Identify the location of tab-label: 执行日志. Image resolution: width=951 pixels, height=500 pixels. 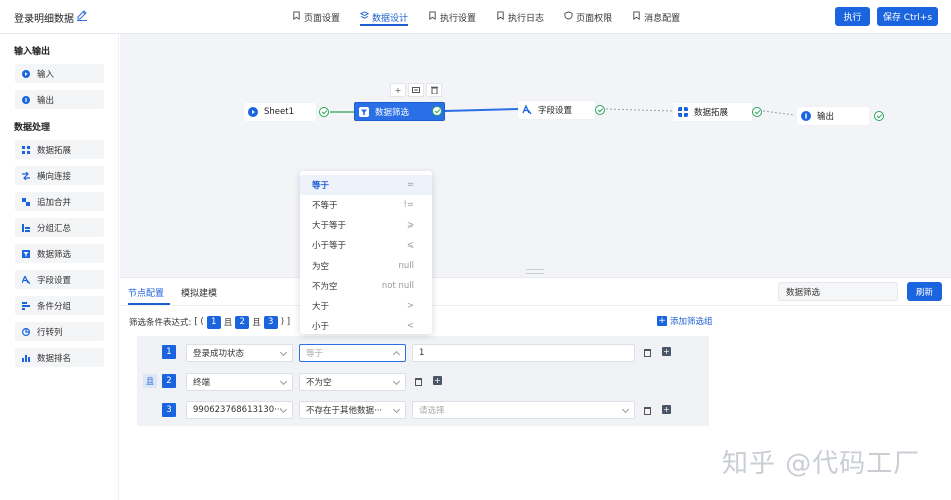
(526, 19).